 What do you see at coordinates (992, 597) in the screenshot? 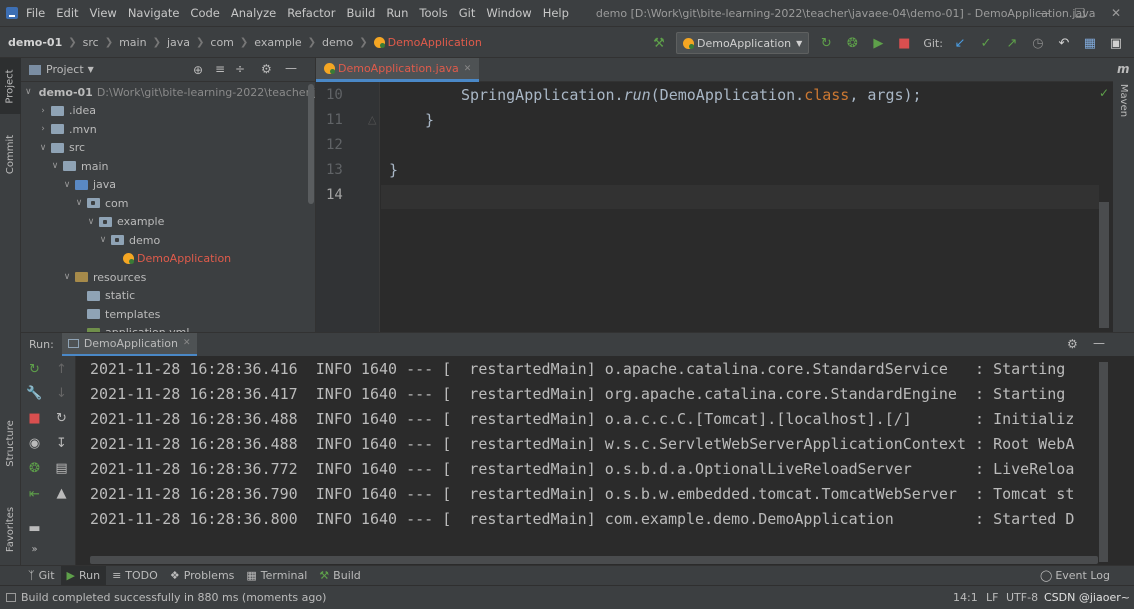
I see `line-separator: LF` at bounding box center [992, 597].